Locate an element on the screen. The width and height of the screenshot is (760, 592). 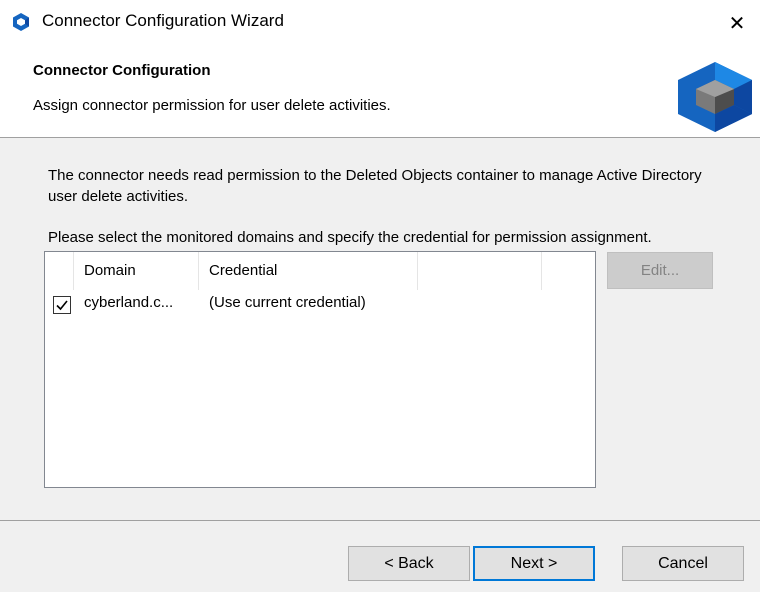
close-button: ✕ is located at coordinates (737, 23).